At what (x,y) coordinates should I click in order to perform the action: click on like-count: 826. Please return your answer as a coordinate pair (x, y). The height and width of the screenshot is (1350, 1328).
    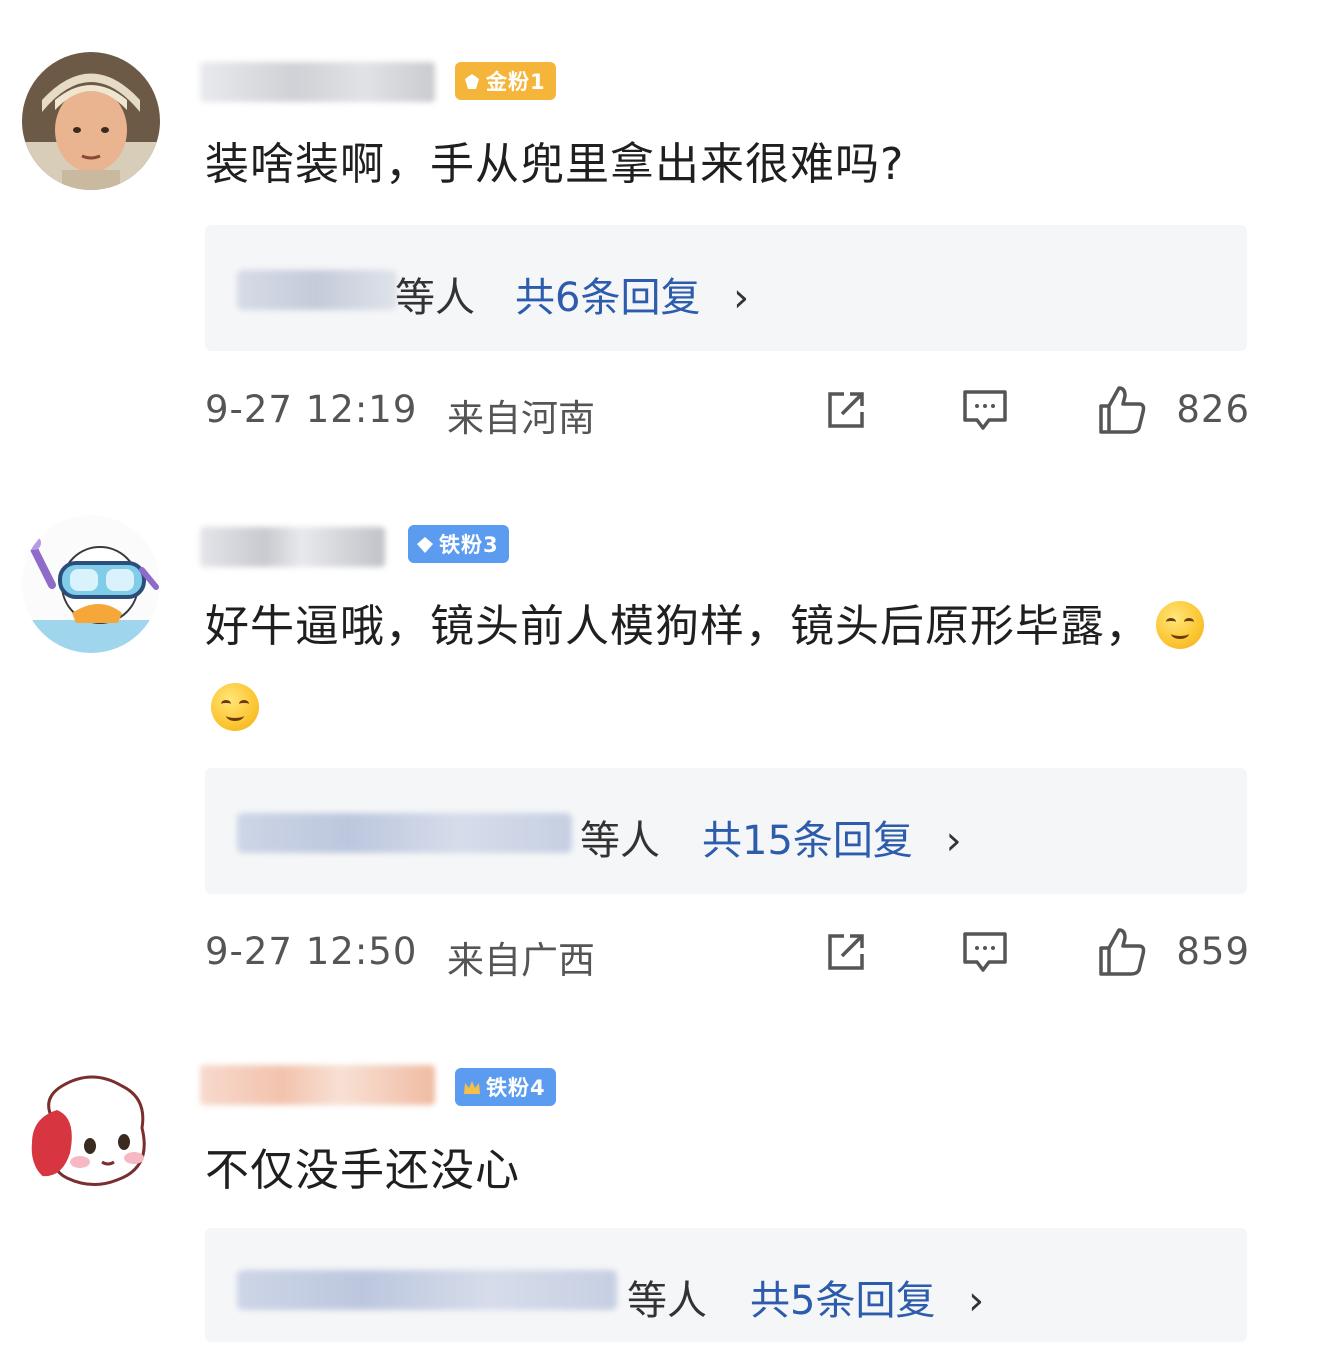
    Looking at the image, I should click on (1213, 409).